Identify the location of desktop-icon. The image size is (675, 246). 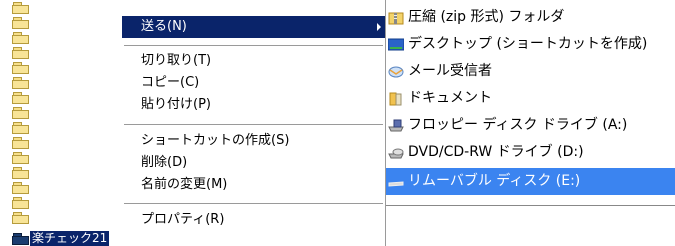
(396, 44).